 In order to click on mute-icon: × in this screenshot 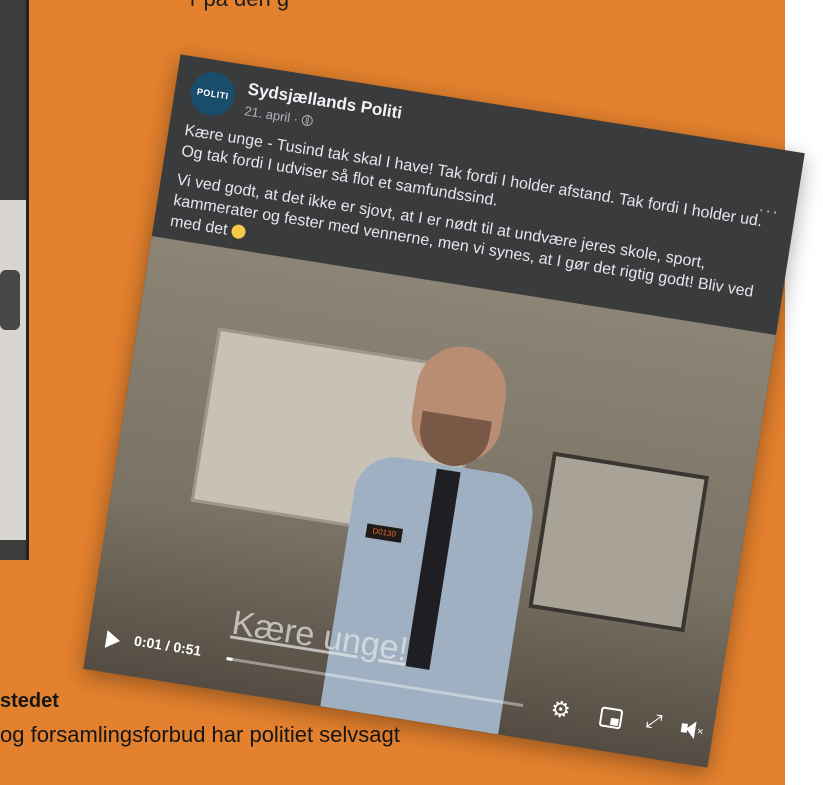, I will do `click(692, 729)`.